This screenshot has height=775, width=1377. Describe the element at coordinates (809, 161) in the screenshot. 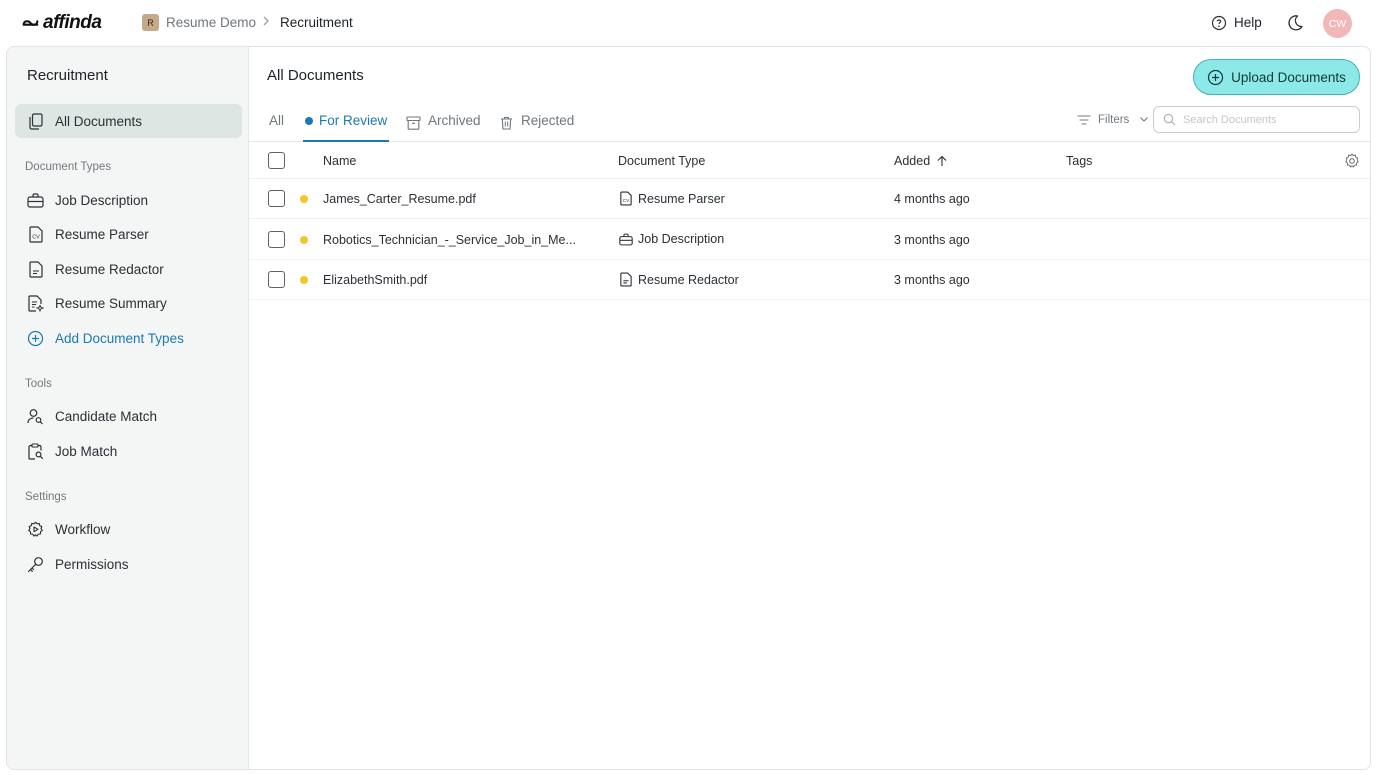

I see `table-header: Name Document Type Added Tags` at that location.